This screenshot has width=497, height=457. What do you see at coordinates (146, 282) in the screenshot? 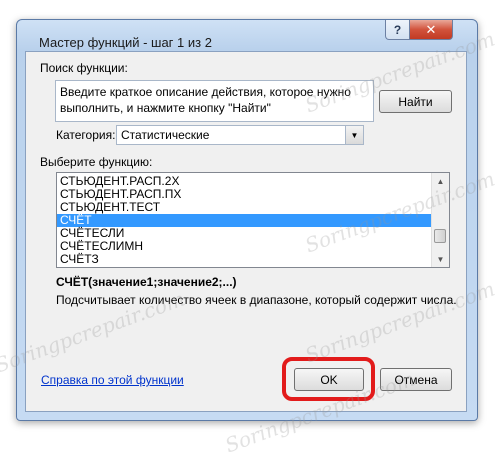
I see `function-syntax: СЧЁТ(значение1;значение2;...)` at bounding box center [146, 282].